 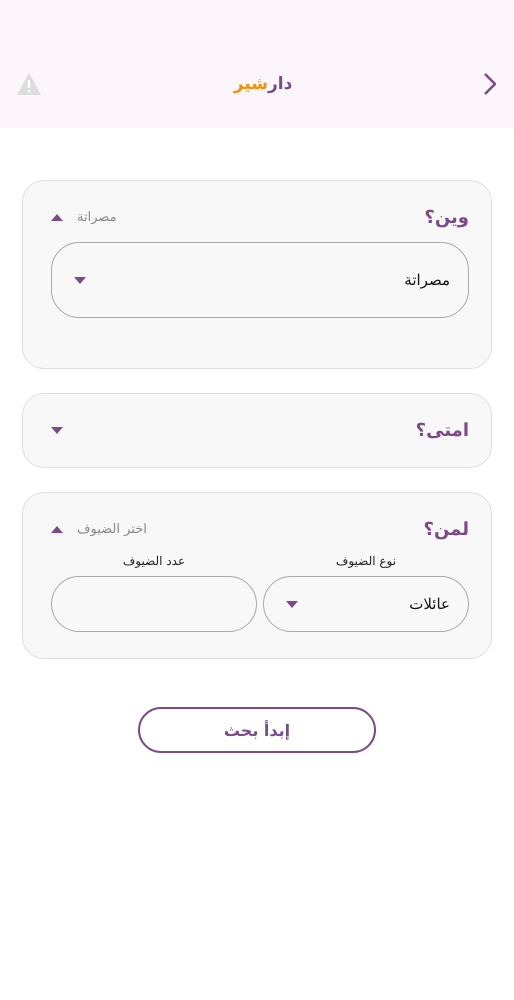 I want to click on section-title: امتى؟, so click(x=442, y=430).